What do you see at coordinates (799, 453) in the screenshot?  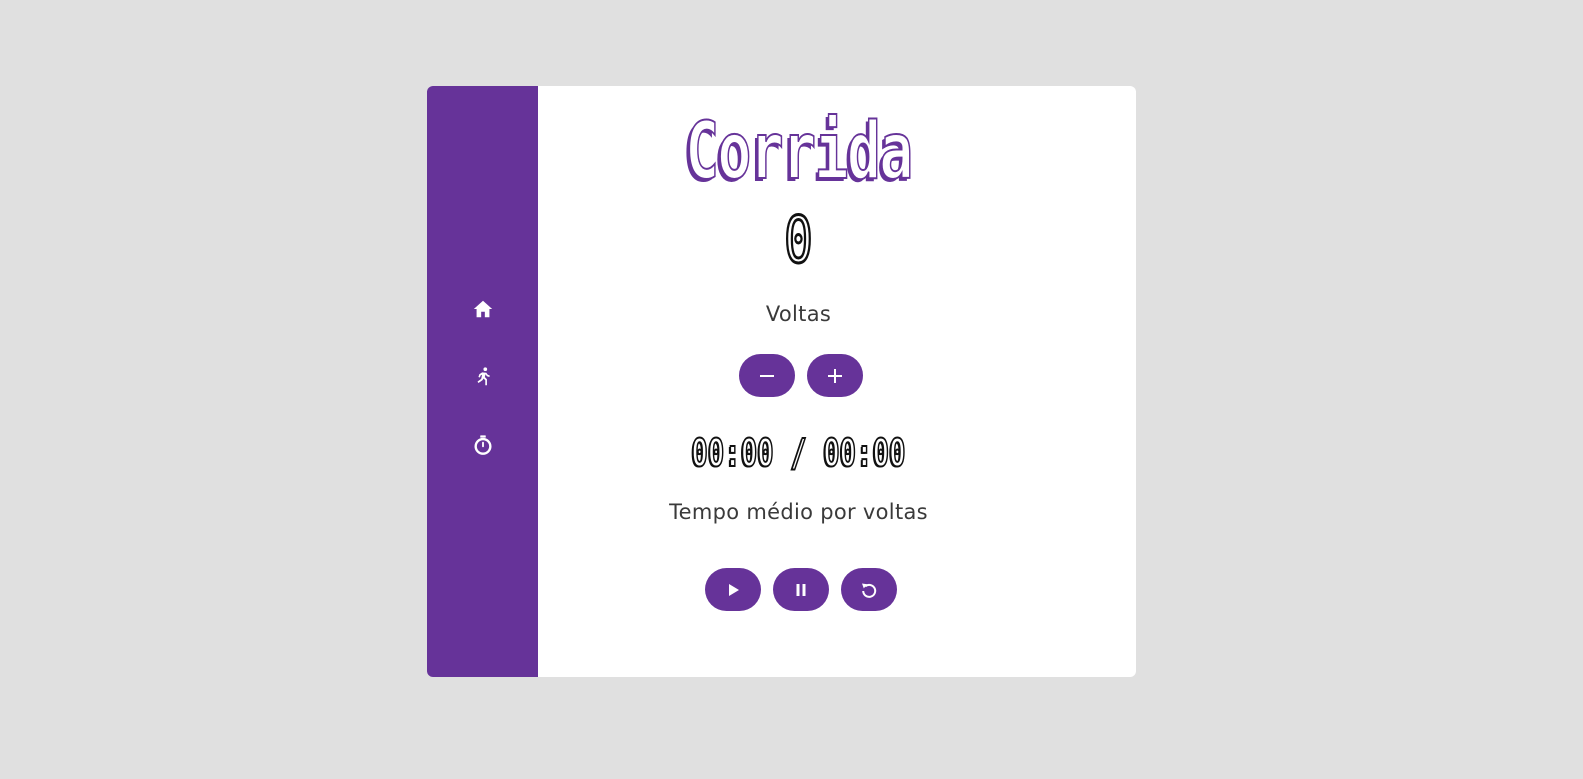 I see `time-display: 00:00 / 00:00` at bounding box center [799, 453].